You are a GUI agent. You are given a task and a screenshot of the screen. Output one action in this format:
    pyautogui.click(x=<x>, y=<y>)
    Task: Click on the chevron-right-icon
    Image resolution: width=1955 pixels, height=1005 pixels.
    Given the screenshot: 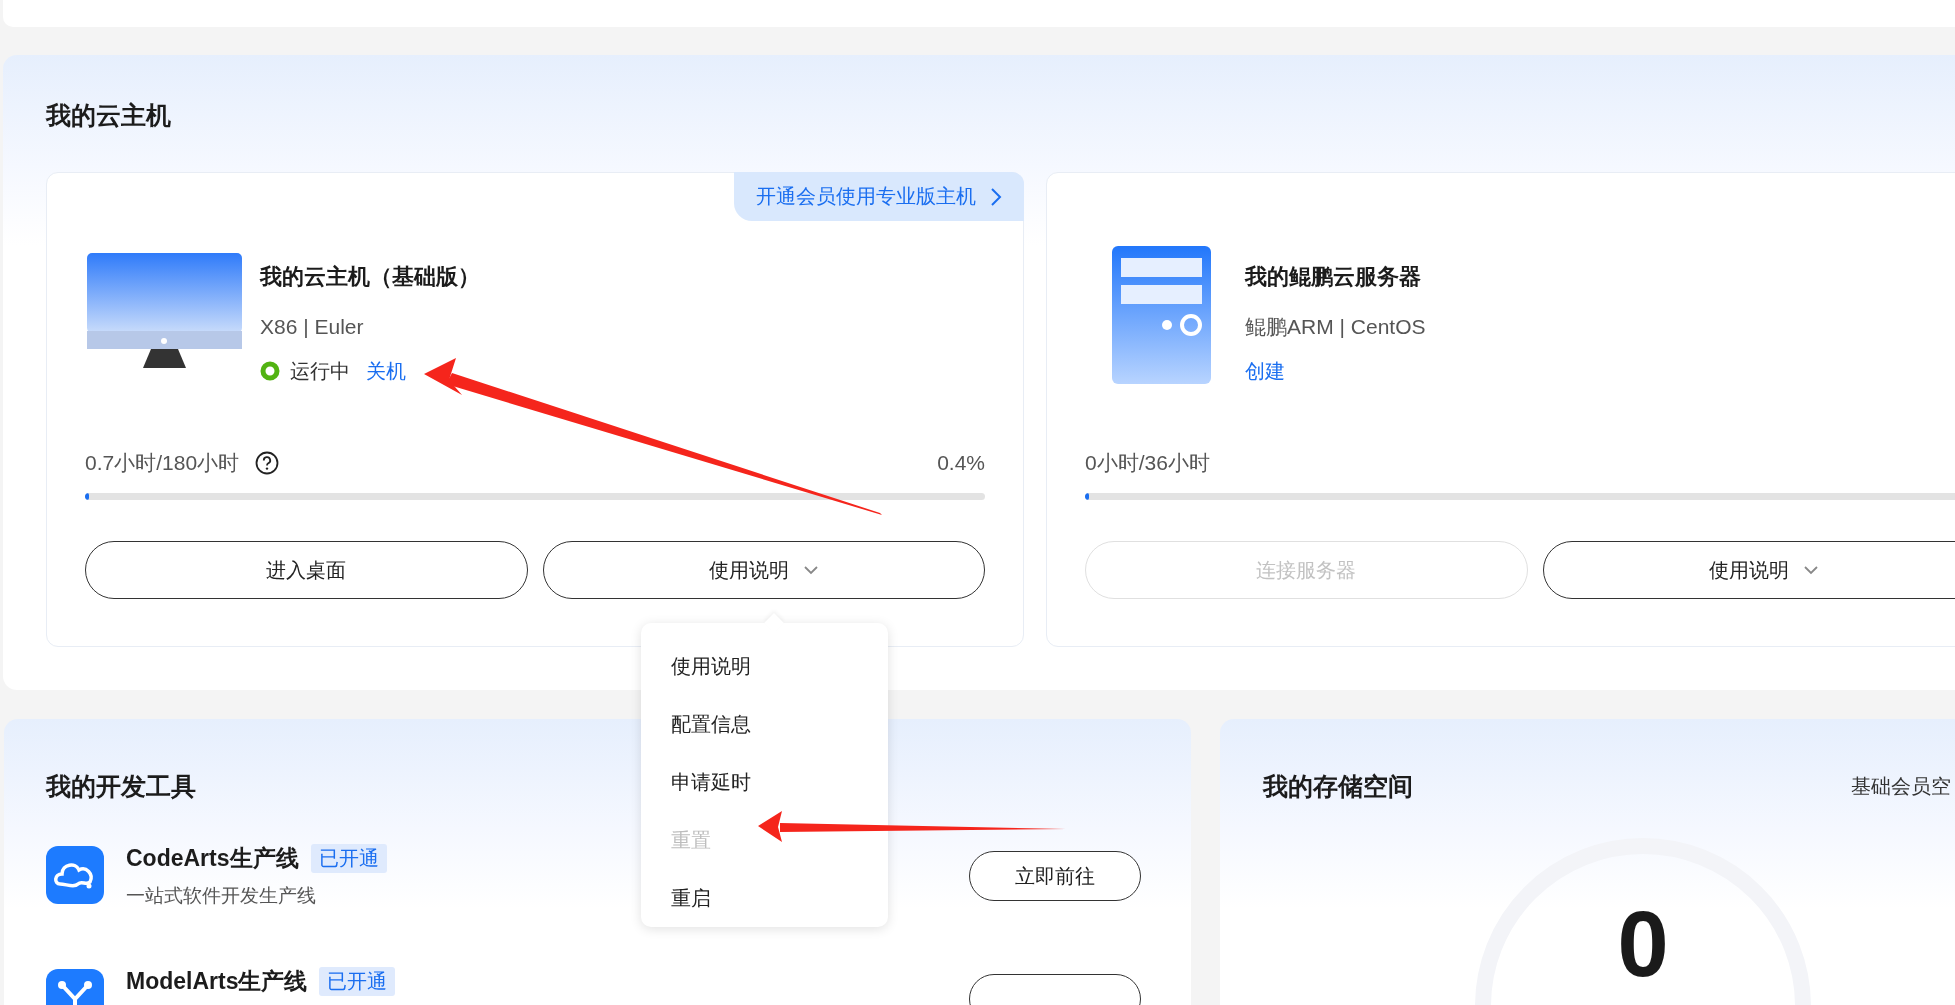 What is the action you would take?
    pyautogui.click(x=996, y=196)
    